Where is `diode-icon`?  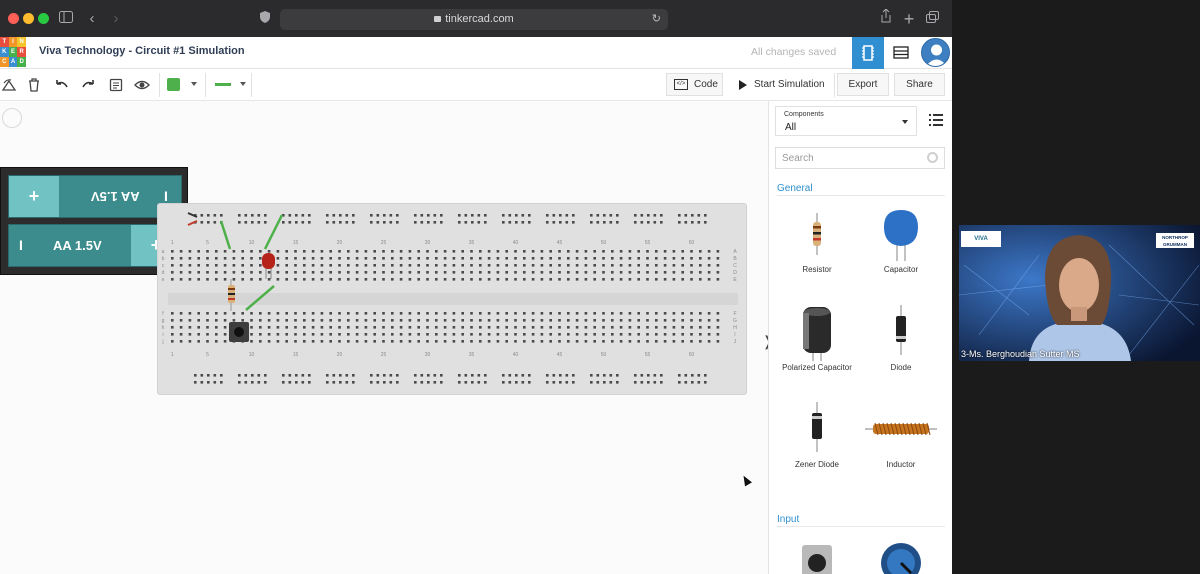
diode-icon is located at coordinates (901, 330).